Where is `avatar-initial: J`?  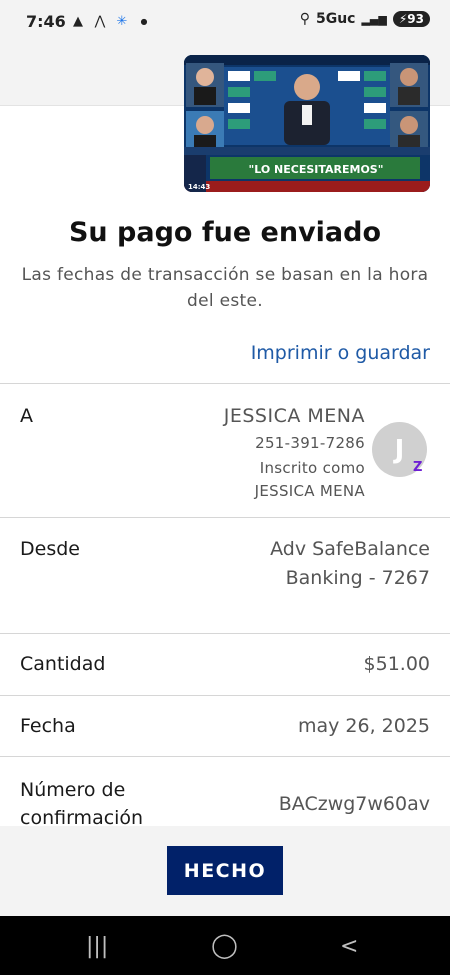 avatar-initial: J is located at coordinates (399, 449).